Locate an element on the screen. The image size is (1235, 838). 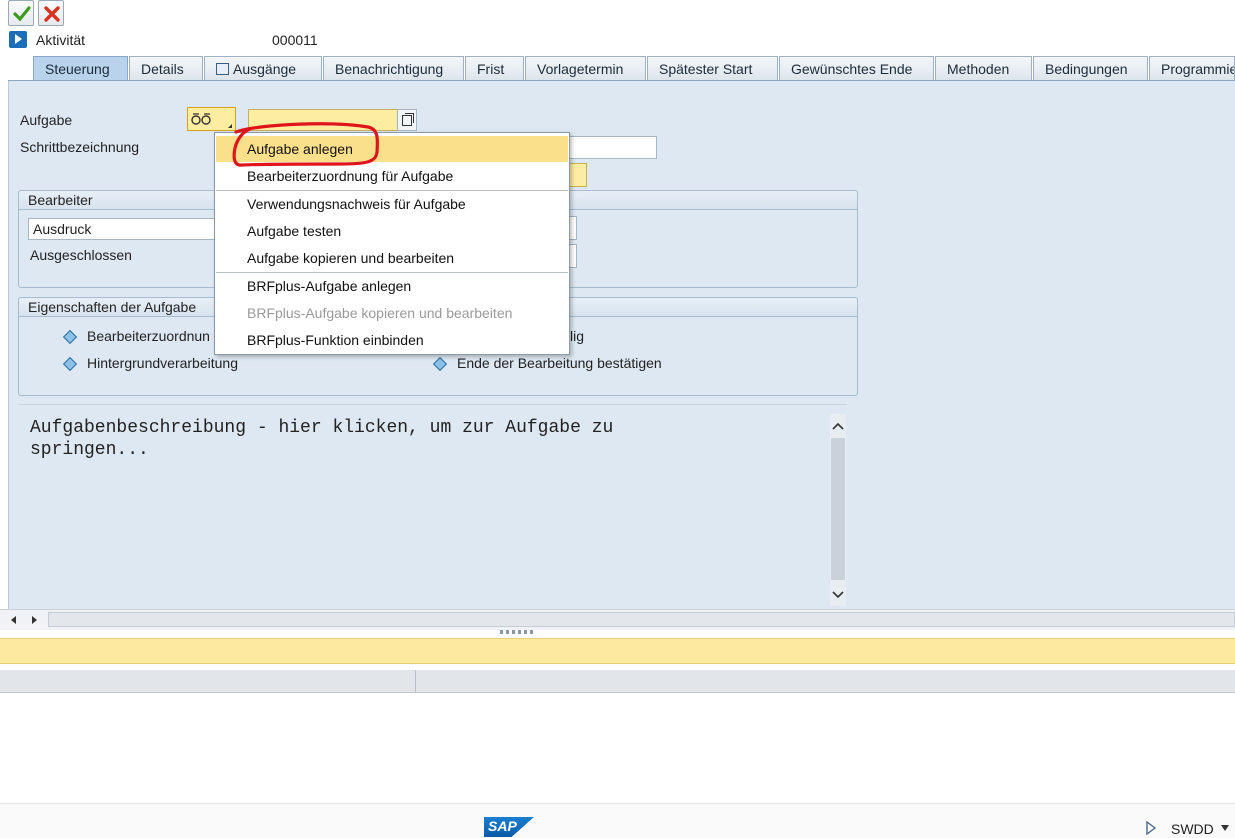
task-object-icon is located at coordinates (201, 119).